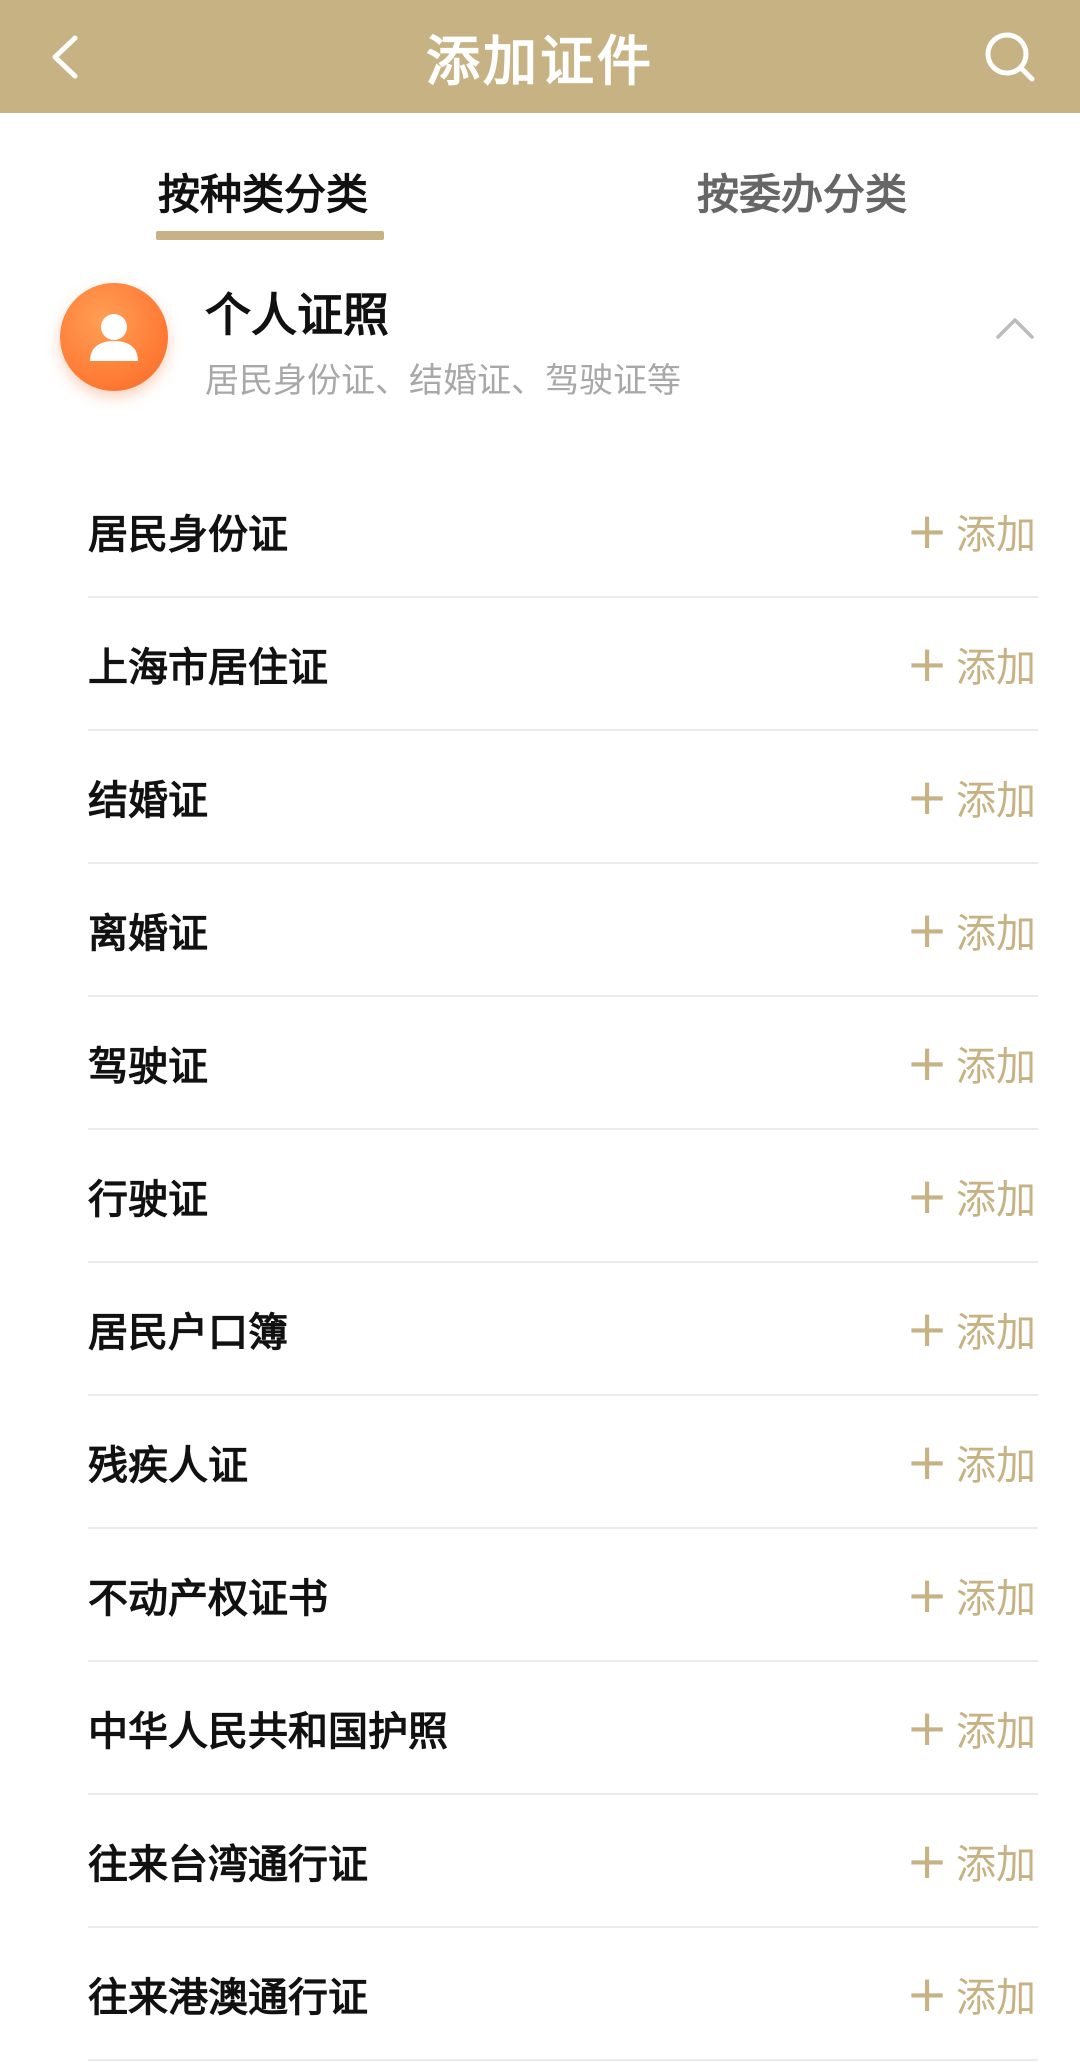 This screenshot has width=1080, height=2061. What do you see at coordinates (563, 1063) in the screenshot?
I see `list-item: 驾驶证 + 添加` at bounding box center [563, 1063].